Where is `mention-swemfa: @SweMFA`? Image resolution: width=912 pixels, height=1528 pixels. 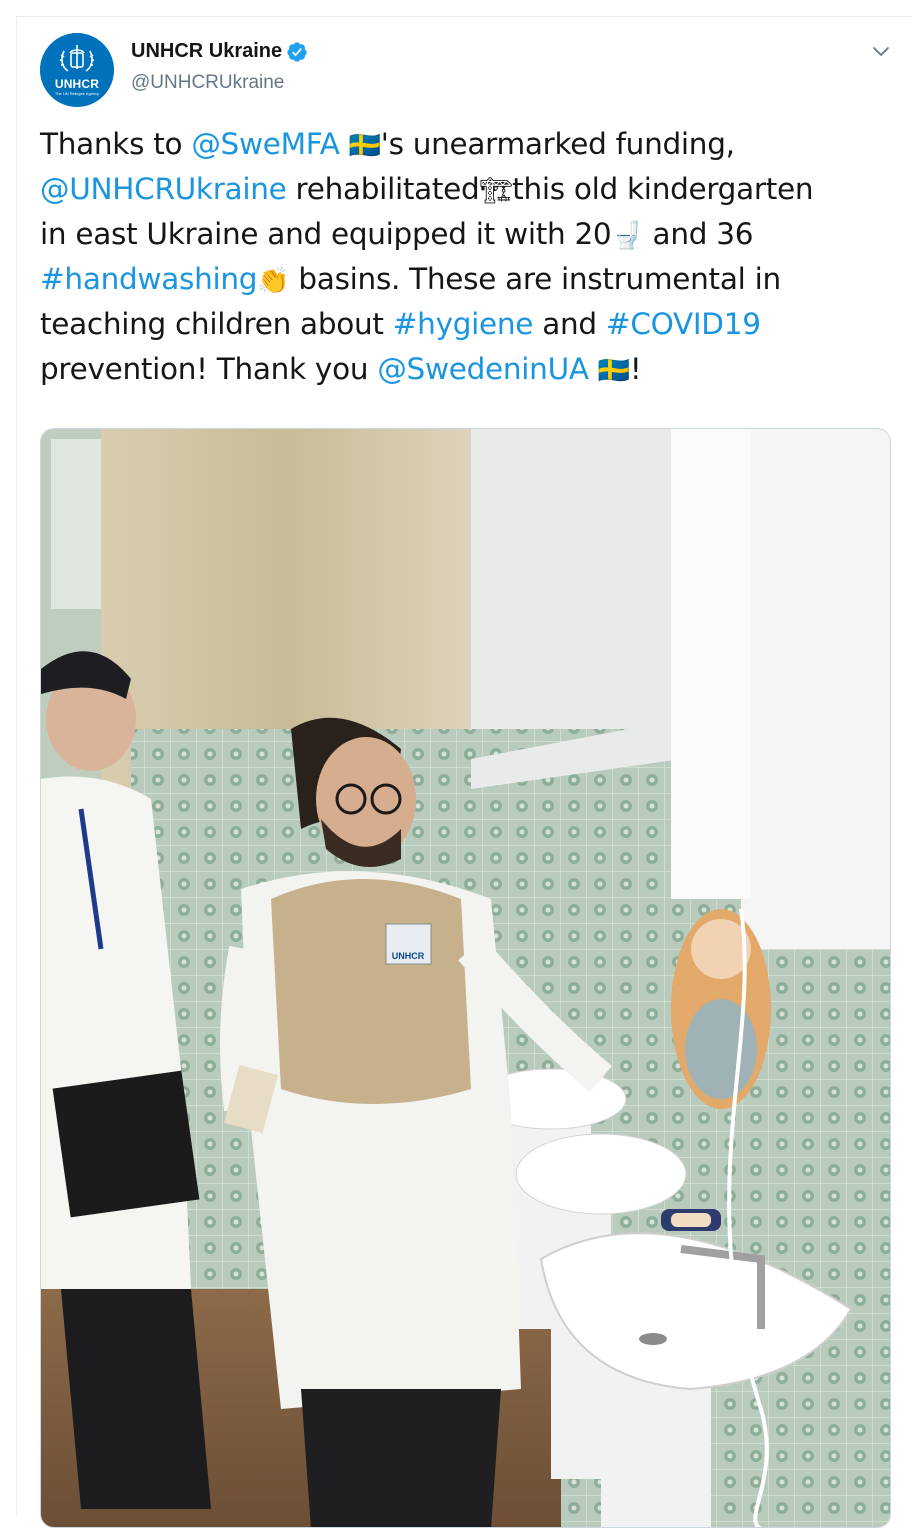 mention-swemfa: @SweMFA is located at coordinates (265, 144).